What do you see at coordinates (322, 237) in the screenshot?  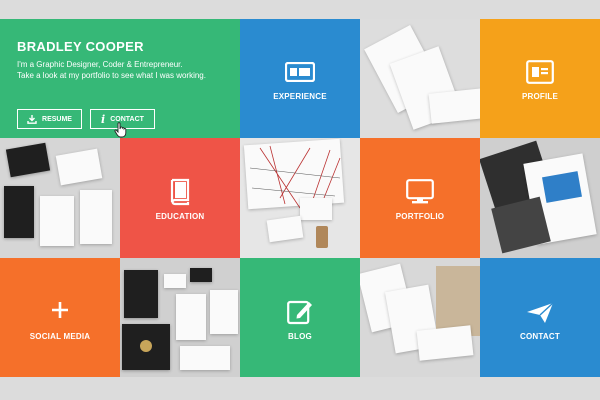 I see `wooden-stamp` at bounding box center [322, 237].